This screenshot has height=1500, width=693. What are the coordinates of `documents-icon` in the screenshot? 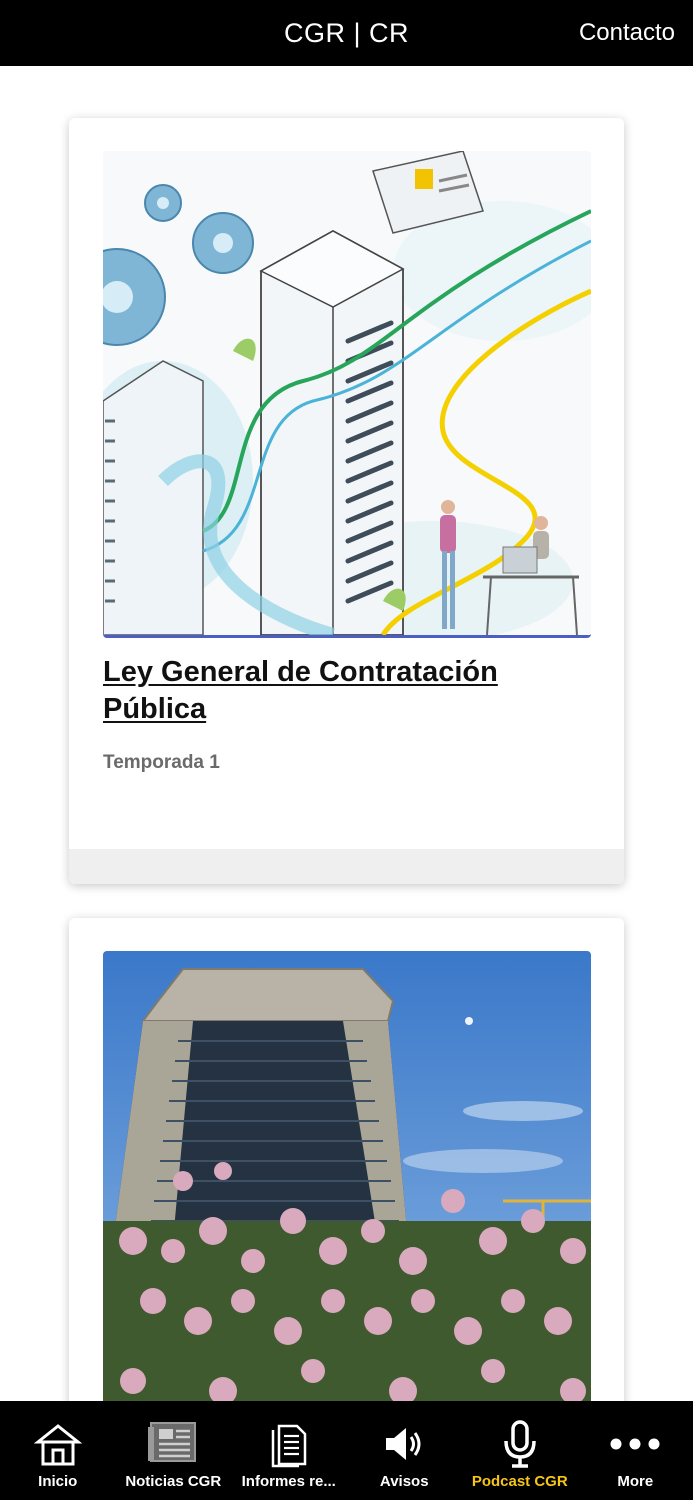 It's located at (288, 1446).